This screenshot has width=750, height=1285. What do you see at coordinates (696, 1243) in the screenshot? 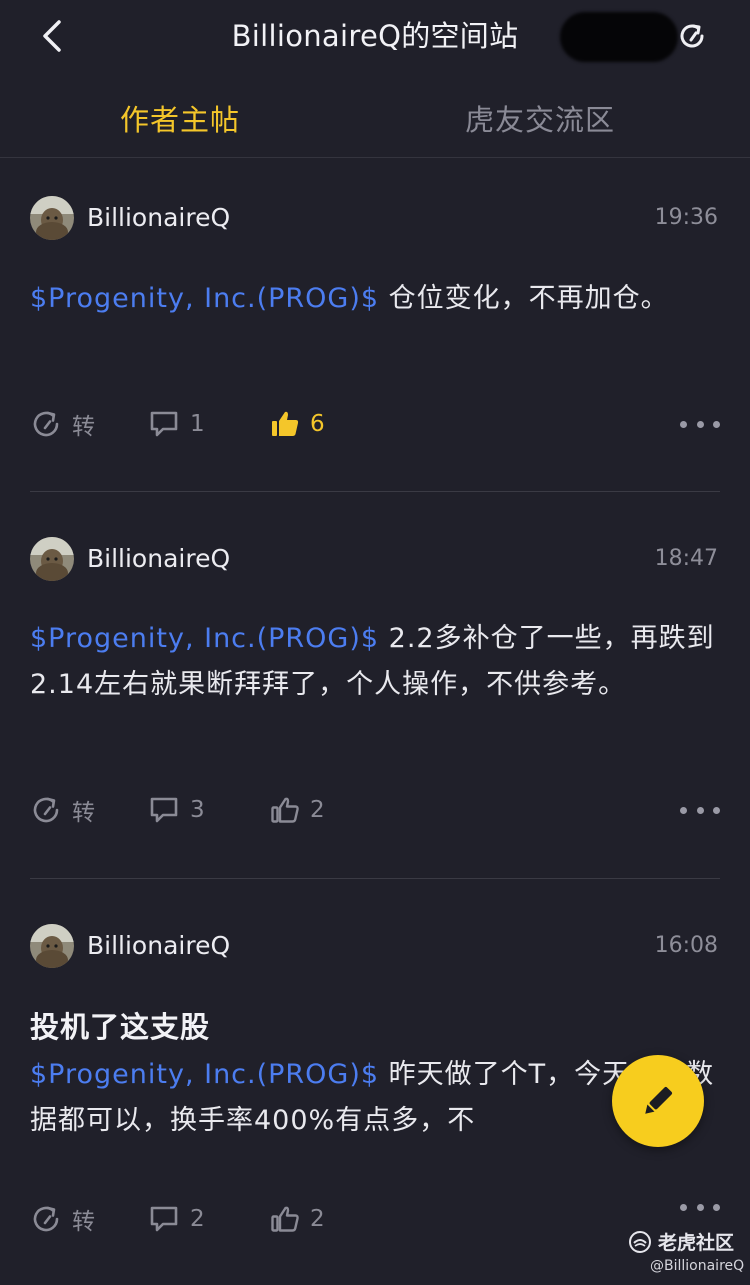
I see `watermark-brand: 老虎社区` at bounding box center [696, 1243].